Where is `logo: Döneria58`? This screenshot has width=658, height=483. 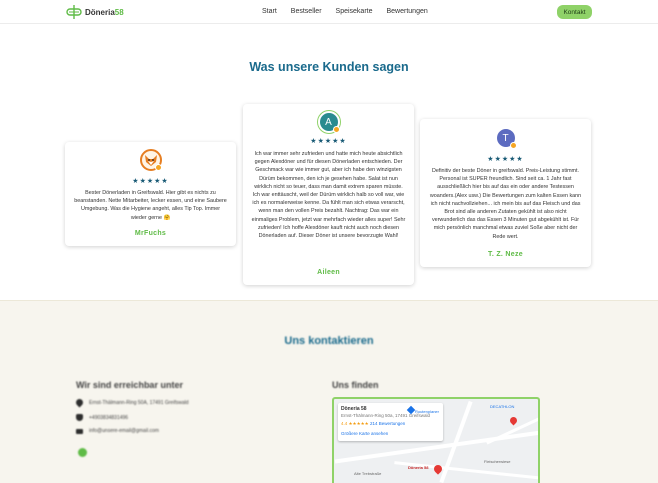 logo: Döneria58 is located at coordinates (95, 12).